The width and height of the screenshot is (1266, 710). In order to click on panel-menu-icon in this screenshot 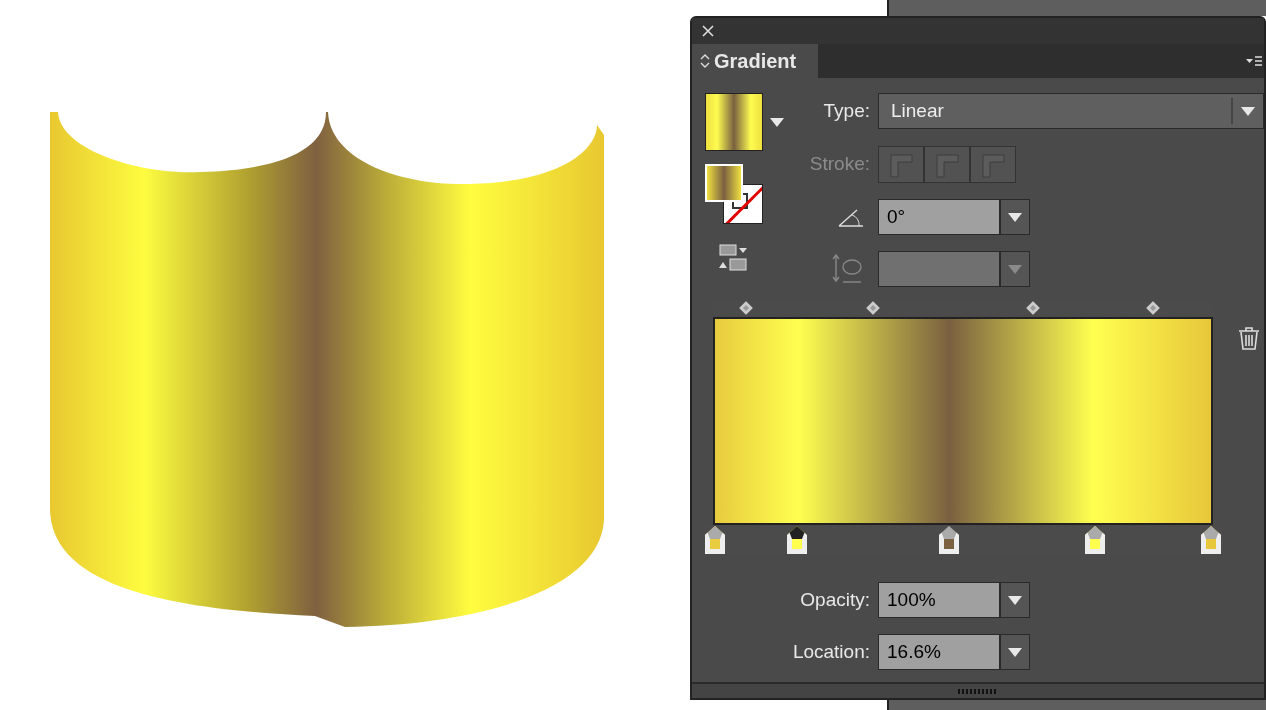, I will do `click(1254, 62)`.